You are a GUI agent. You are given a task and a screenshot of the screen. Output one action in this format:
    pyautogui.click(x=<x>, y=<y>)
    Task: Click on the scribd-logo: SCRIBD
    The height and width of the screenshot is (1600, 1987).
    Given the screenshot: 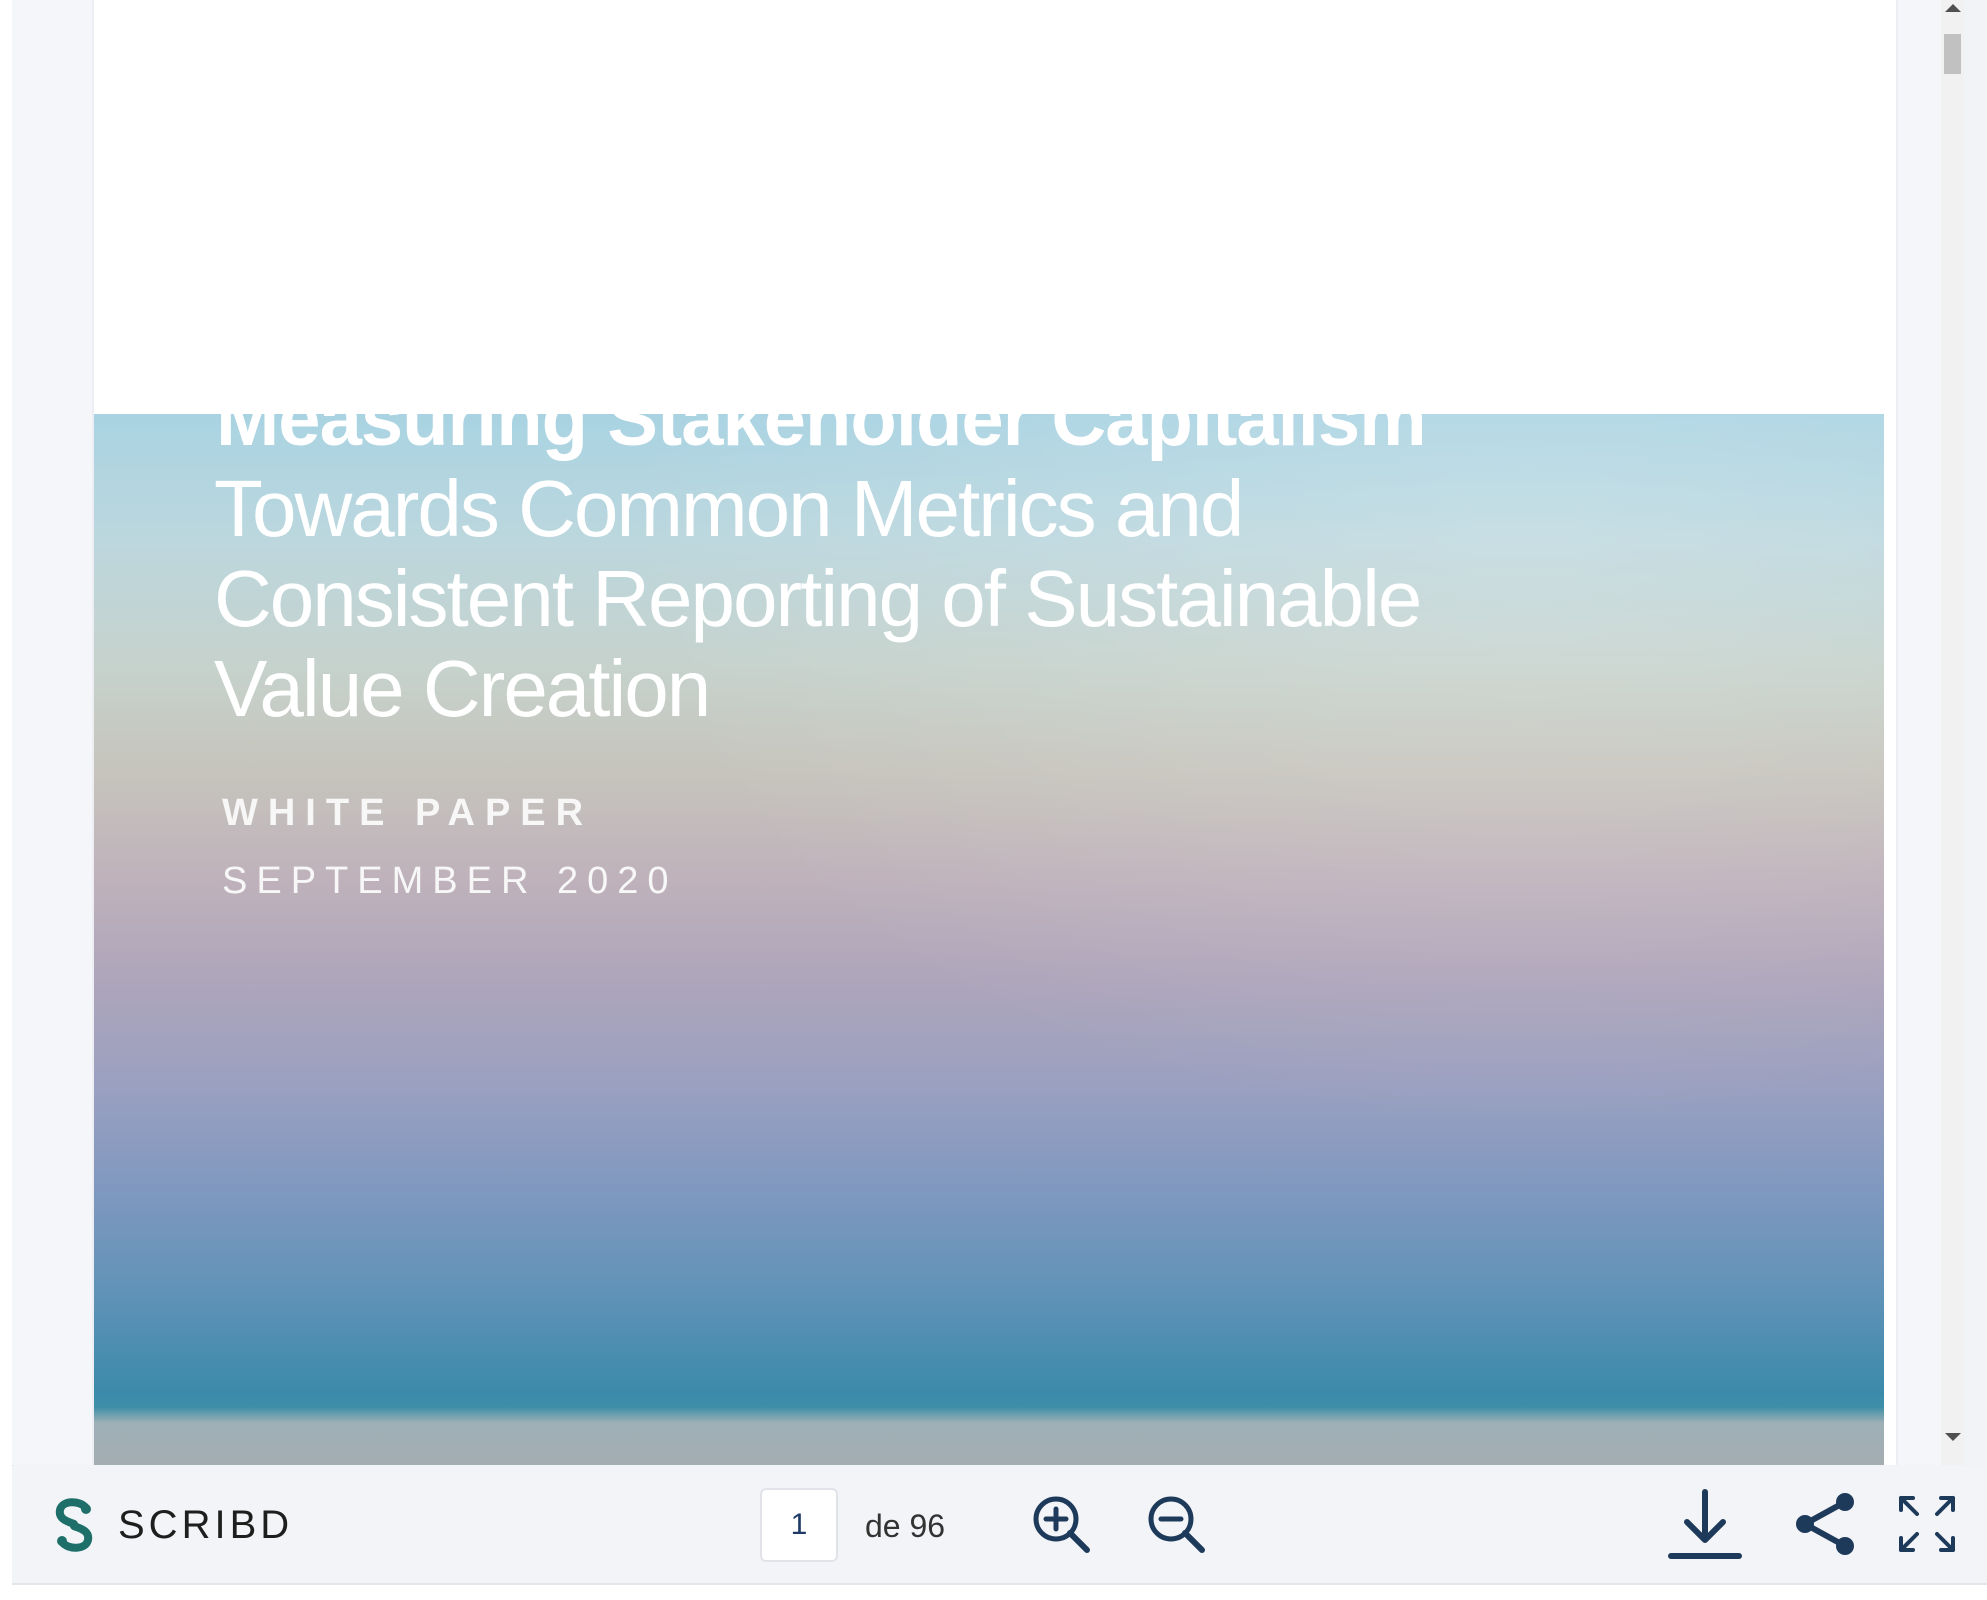 What is the action you would take?
    pyautogui.click(x=171, y=1525)
    